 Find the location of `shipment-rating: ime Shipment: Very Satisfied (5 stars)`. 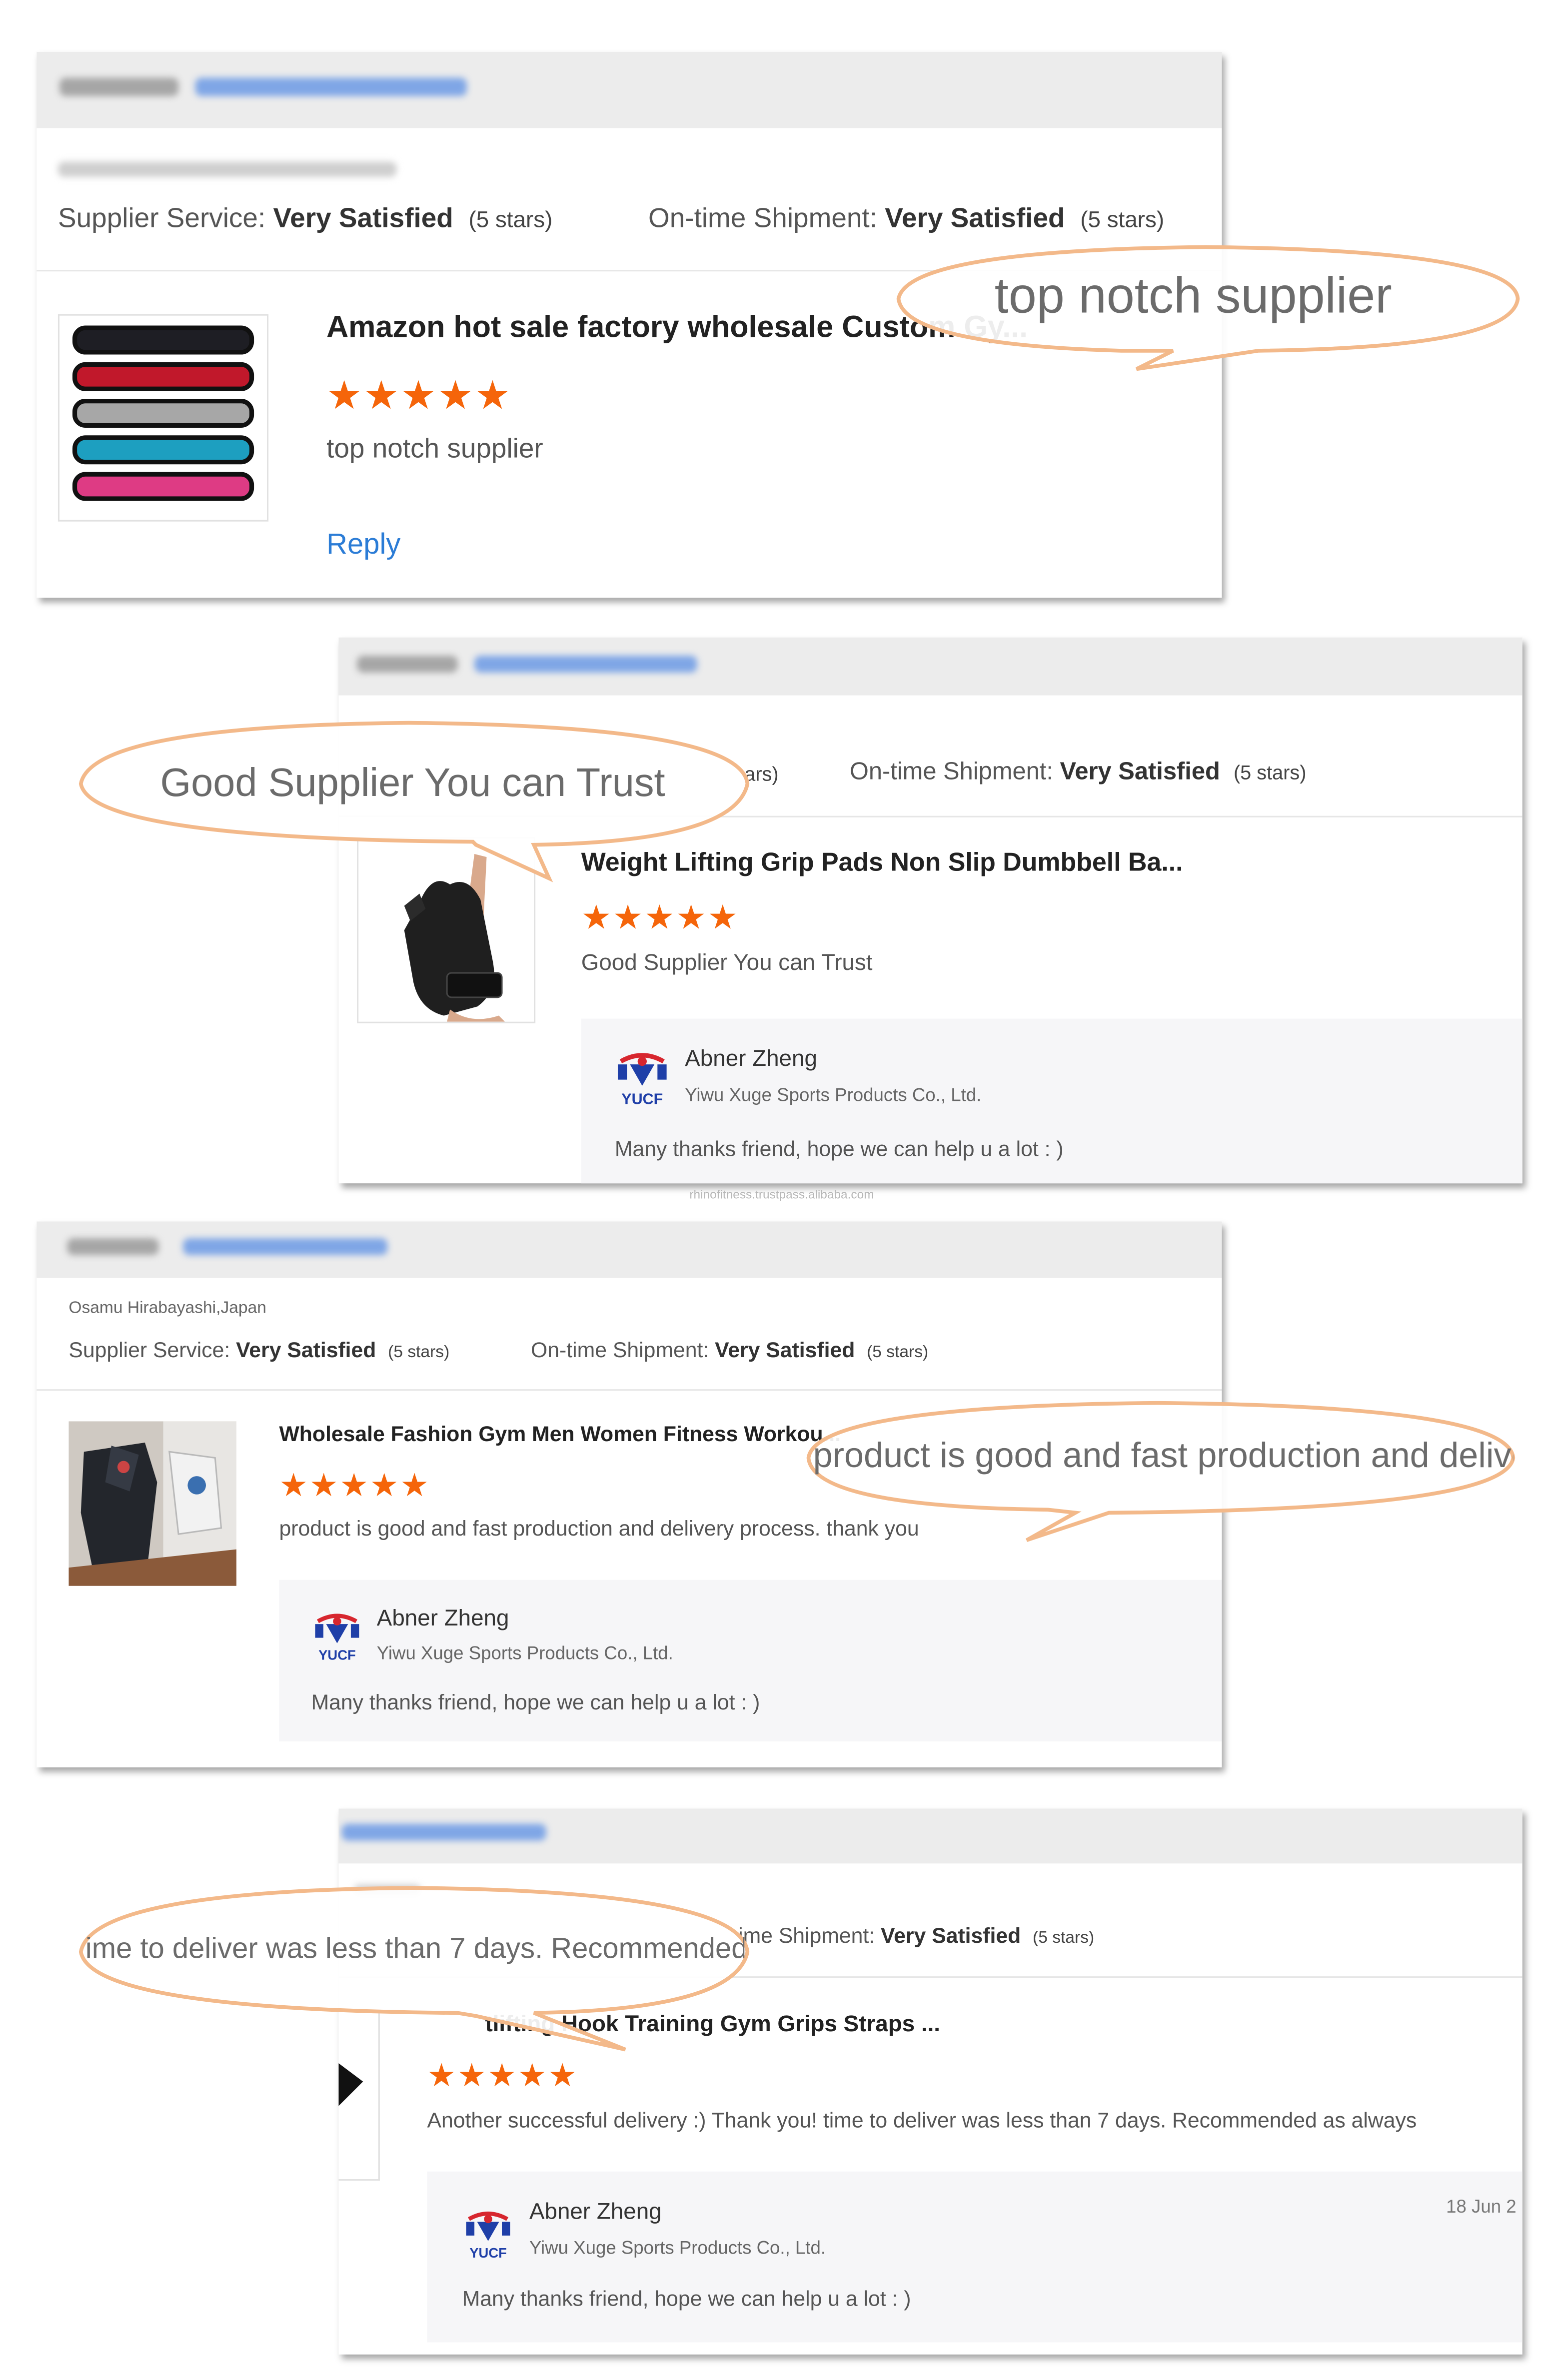

shipment-rating: ime Shipment: Very Satisfied (5 stars) is located at coordinates (917, 1935).